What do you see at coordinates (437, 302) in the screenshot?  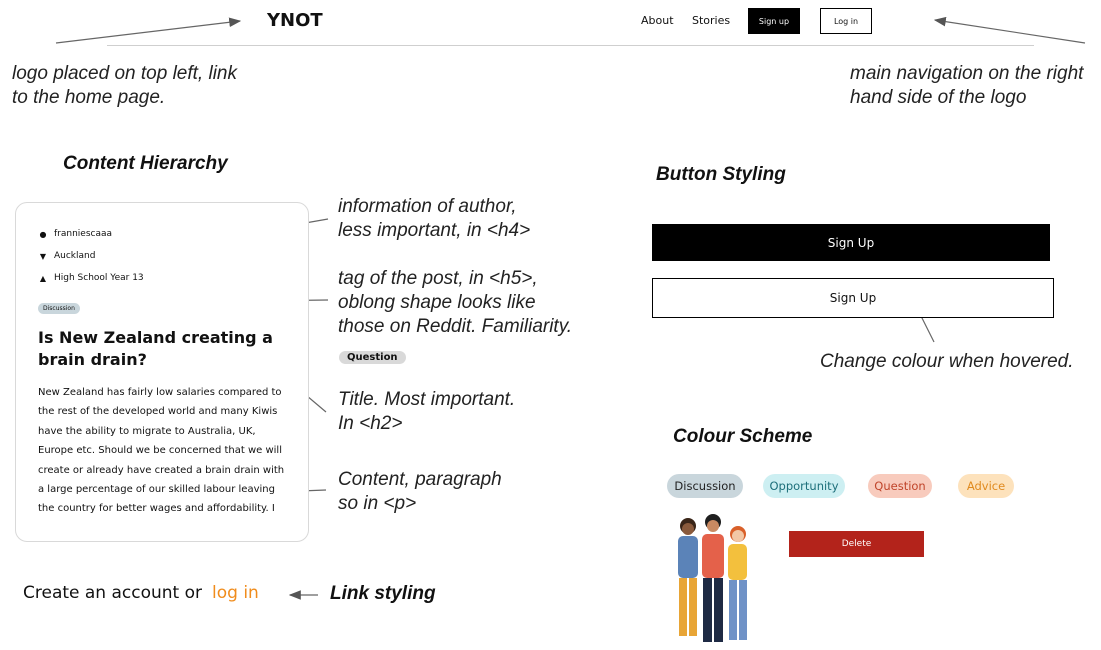 I see `tag-note-line-2: oblong shape looks like` at bounding box center [437, 302].